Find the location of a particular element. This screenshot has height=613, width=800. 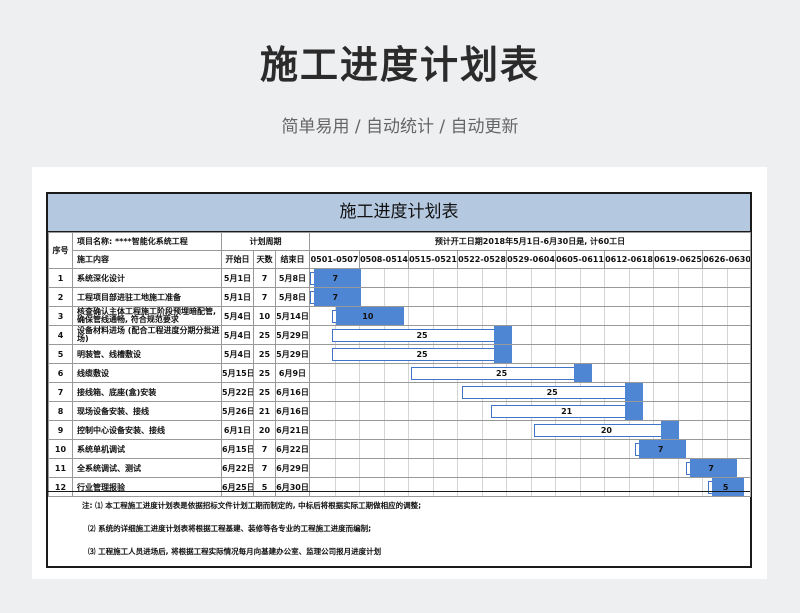

days-header: 天数 is located at coordinates (264, 259).